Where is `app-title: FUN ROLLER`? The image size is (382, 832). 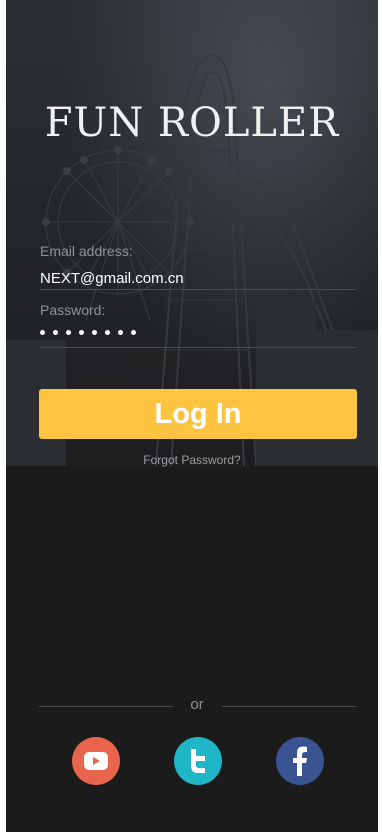
app-title: FUN ROLLER is located at coordinates (192, 123).